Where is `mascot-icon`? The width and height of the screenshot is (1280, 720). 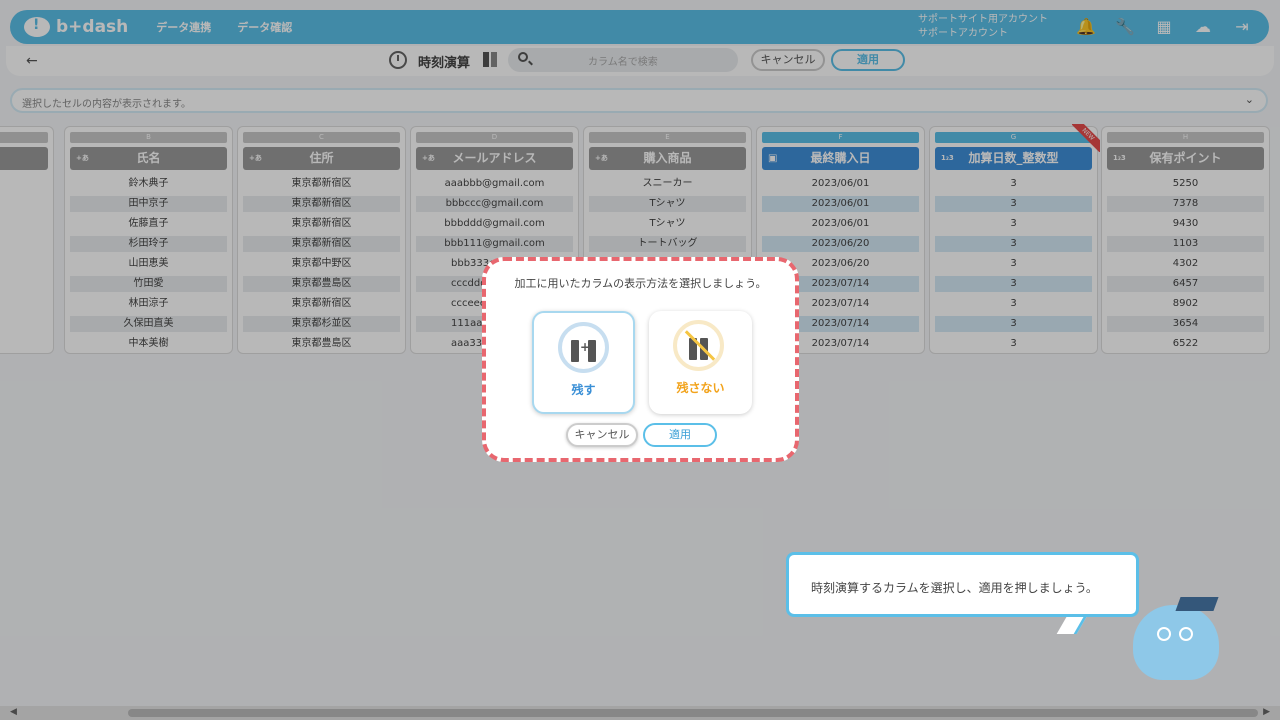 mascot-icon is located at coordinates (1176, 642).